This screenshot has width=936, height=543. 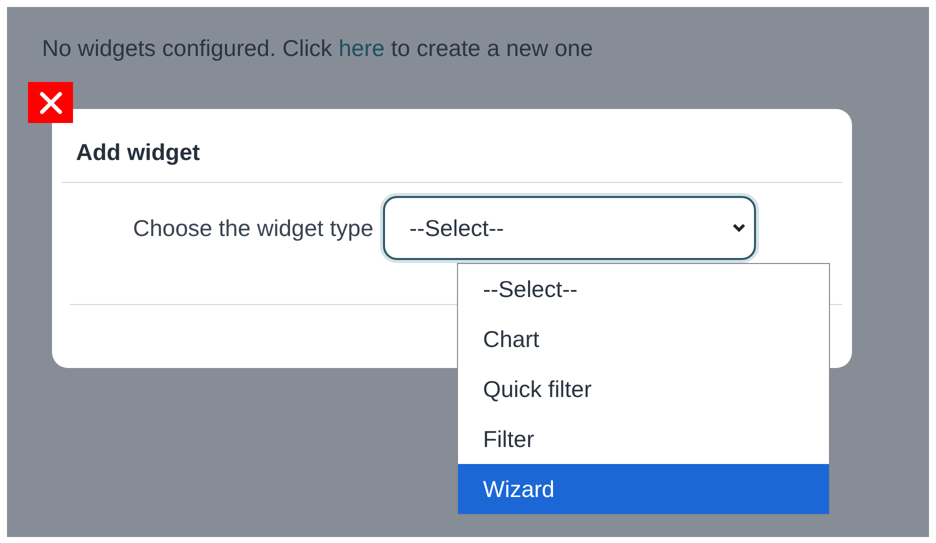 I want to click on field-label: Choose the widget type, so click(x=253, y=228).